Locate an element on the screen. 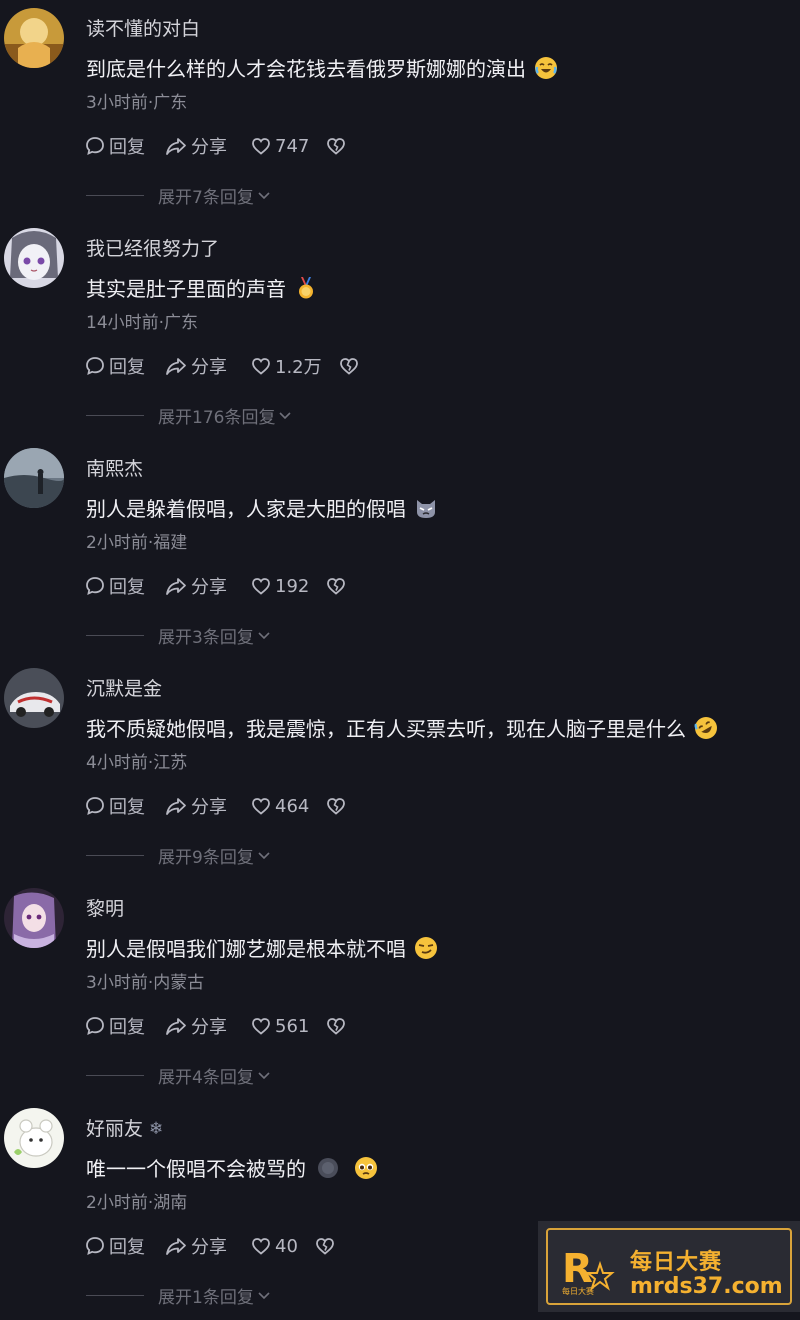  like-count: 40 is located at coordinates (286, 1246).